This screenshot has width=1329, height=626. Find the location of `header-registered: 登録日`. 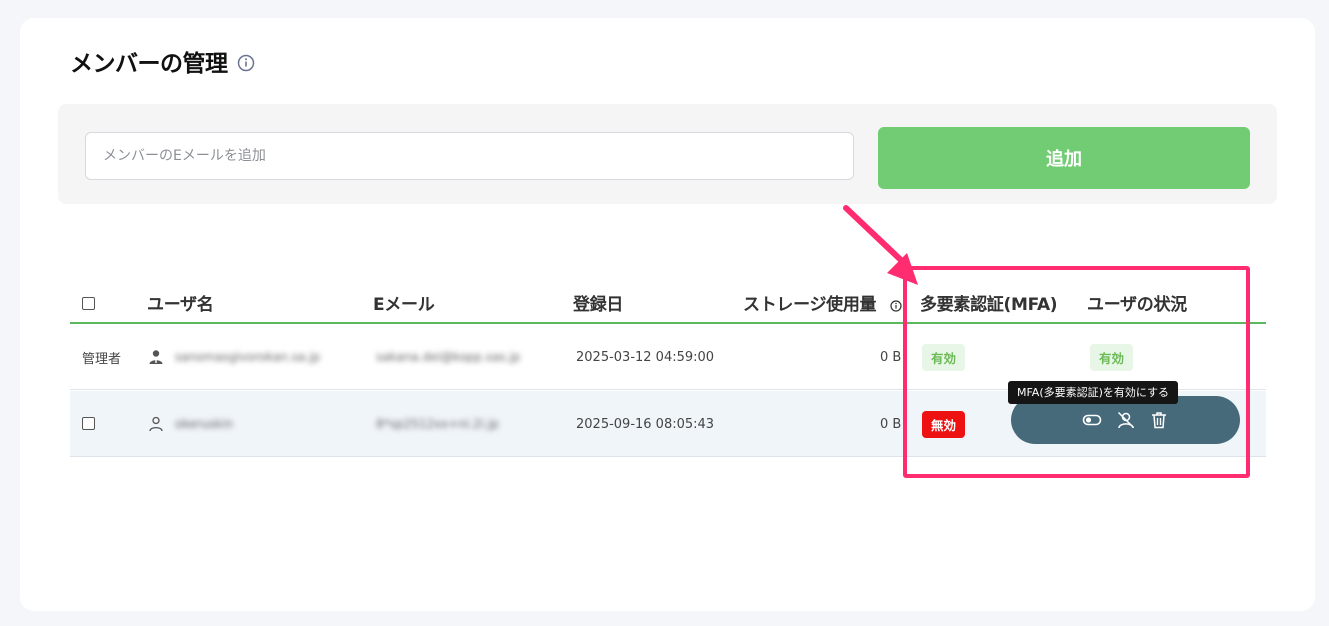

header-registered: 登録日 is located at coordinates (598, 302).